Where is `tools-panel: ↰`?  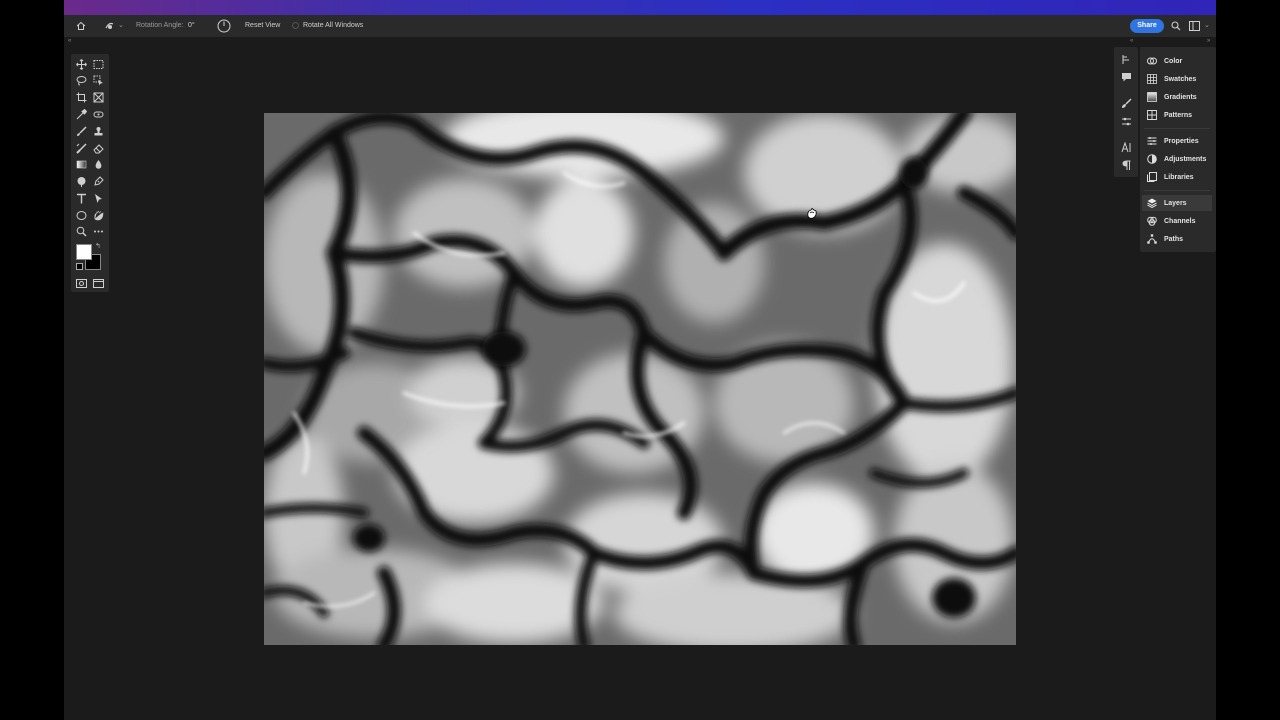
tools-panel: ↰ is located at coordinates (90, 173).